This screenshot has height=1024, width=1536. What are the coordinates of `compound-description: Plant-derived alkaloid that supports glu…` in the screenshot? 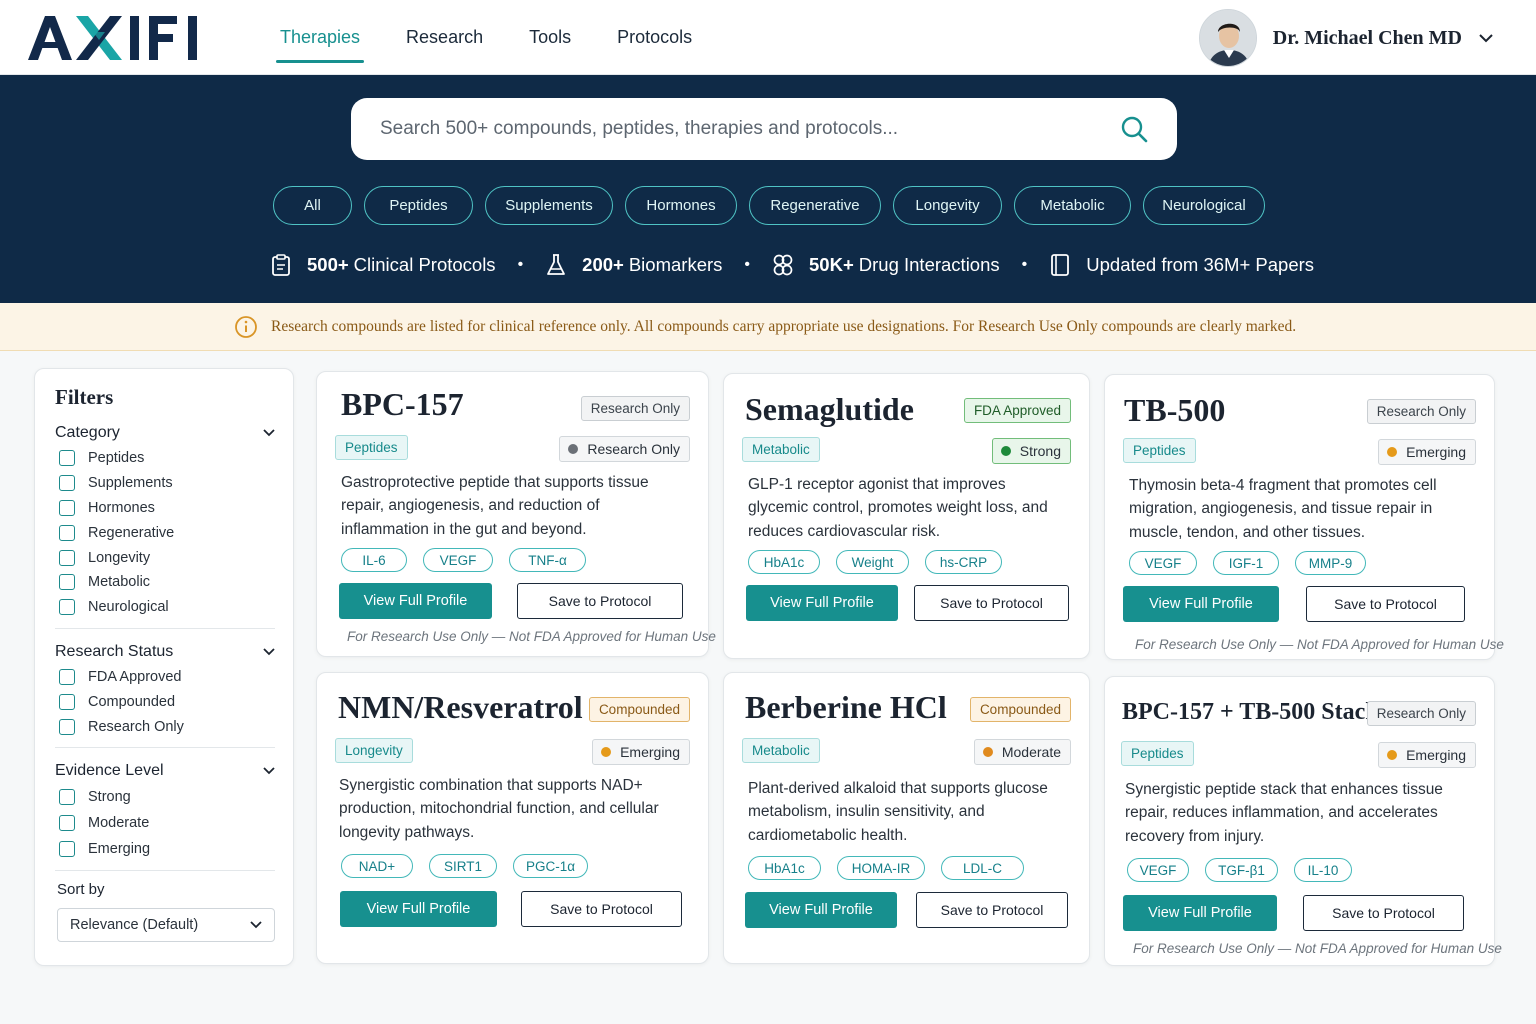 It's located at (898, 812).